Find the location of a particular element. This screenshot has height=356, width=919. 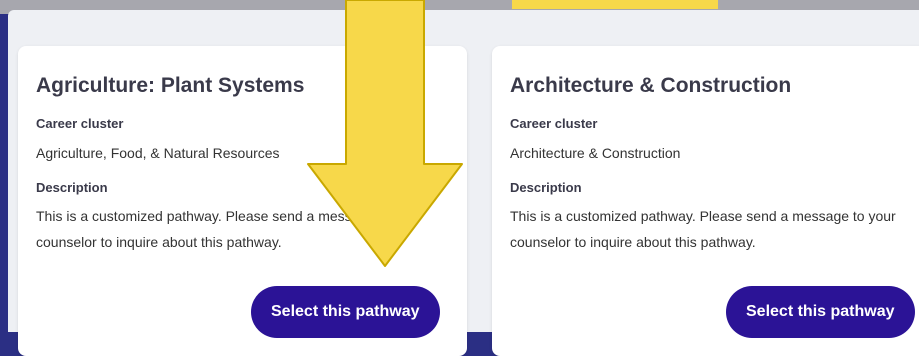

top-accent-bar is located at coordinates (615, 4).